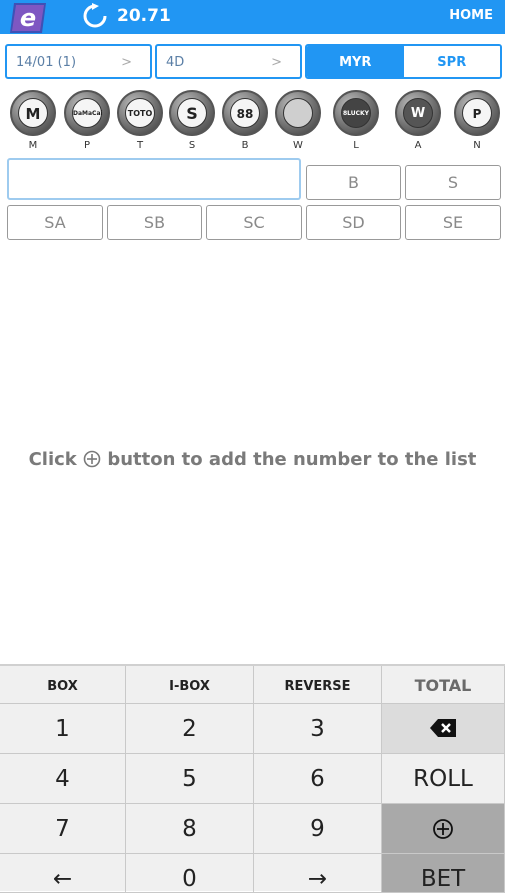 The height and width of the screenshot is (893, 505). Describe the element at coordinates (254, 222) in the screenshot. I see `bet-sc-button: SC` at that location.